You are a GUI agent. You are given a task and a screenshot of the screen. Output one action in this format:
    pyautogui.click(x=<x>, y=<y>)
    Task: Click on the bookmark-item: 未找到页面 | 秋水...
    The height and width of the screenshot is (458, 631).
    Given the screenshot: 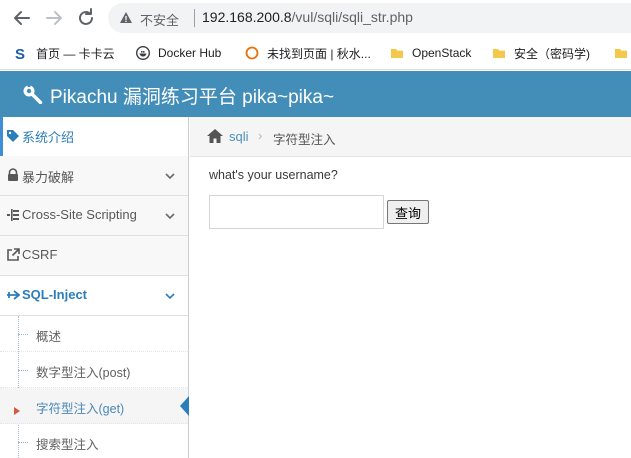 What is the action you would take?
    pyautogui.click(x=308, y=53)
    